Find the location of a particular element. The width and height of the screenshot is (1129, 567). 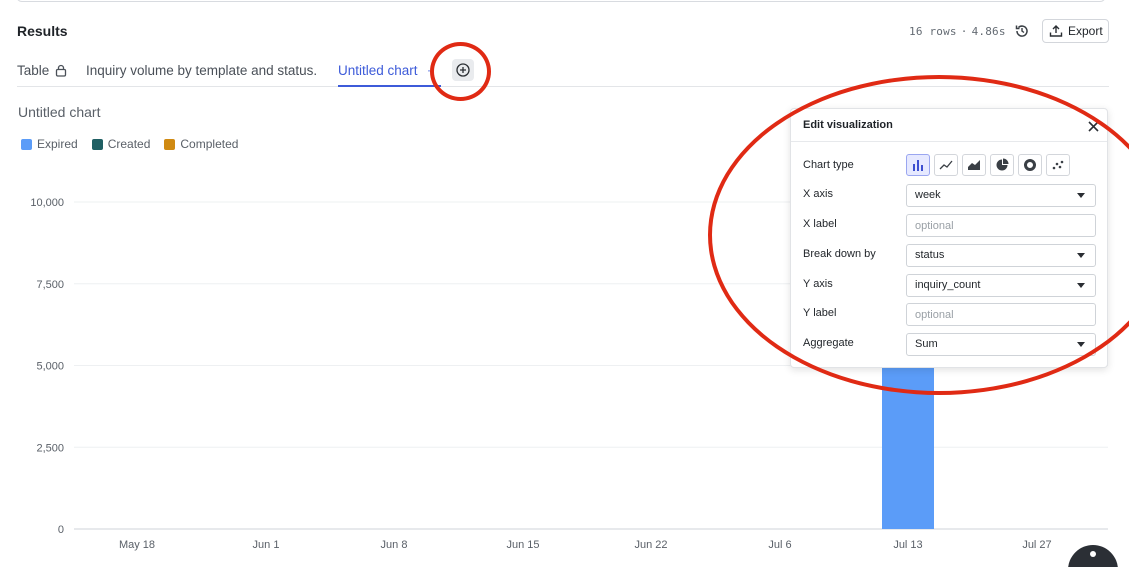

x-tick-label: Jun 22 is located at coordinates (650, 545).